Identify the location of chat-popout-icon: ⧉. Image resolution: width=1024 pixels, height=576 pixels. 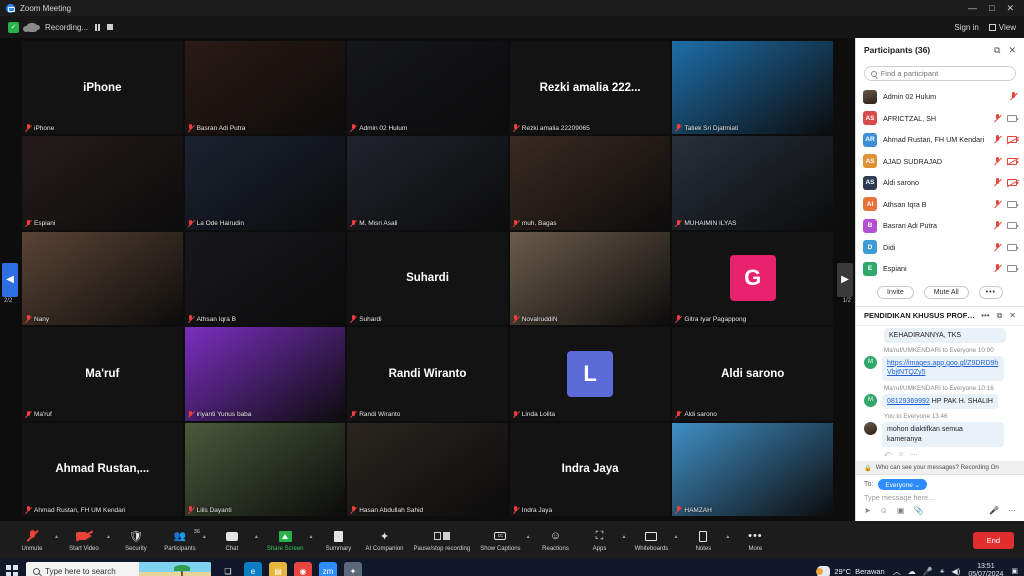
(1000, 316).